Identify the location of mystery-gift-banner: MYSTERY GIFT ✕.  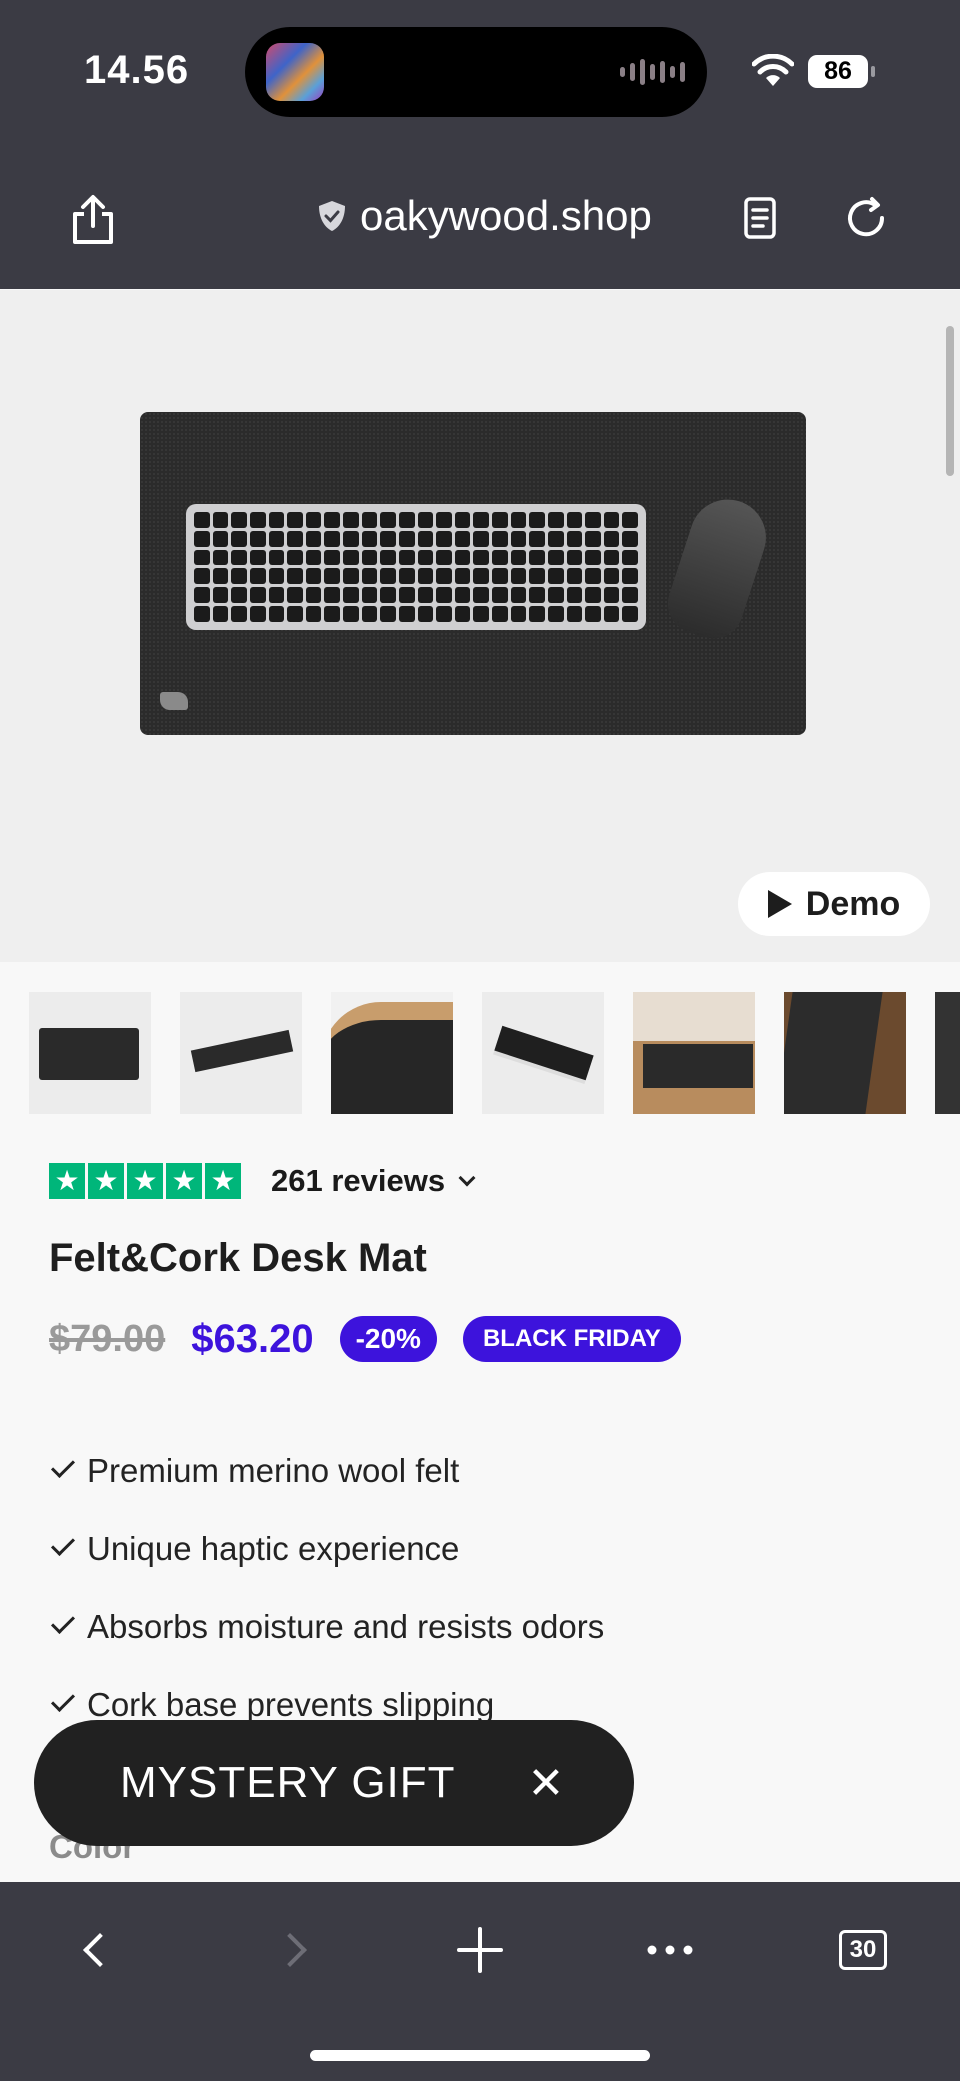
(334, 1783).